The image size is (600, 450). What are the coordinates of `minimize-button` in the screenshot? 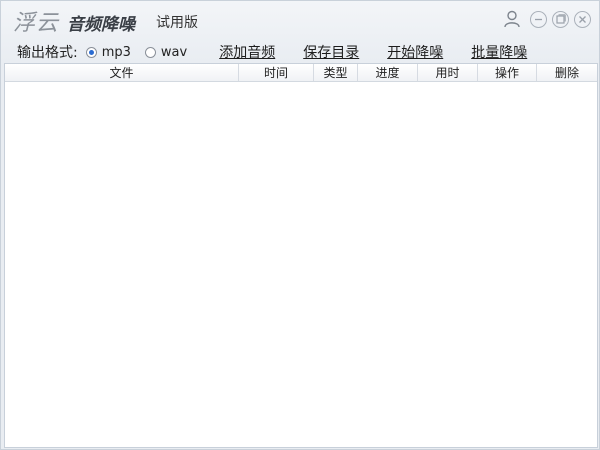 It's located at (538, 19).